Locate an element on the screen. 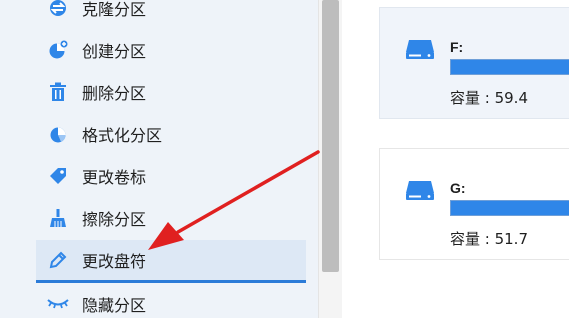 This screenshot has height=324, width=569. drive-letter: F: is located at coordinates (457, 47).